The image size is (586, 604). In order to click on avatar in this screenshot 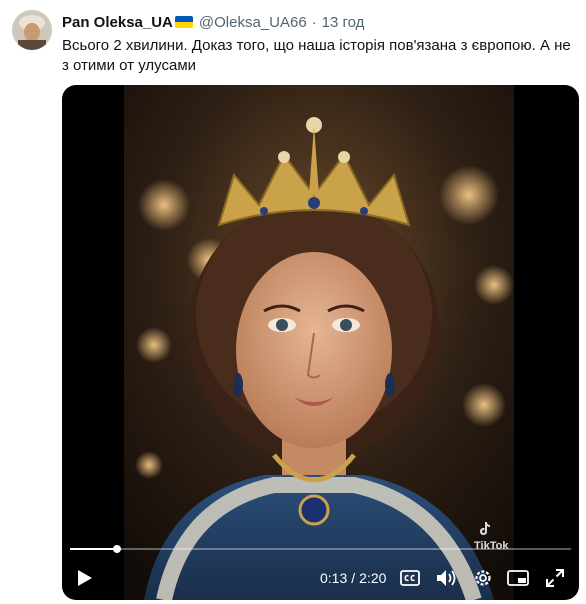, I will do `click(32, 30)`.